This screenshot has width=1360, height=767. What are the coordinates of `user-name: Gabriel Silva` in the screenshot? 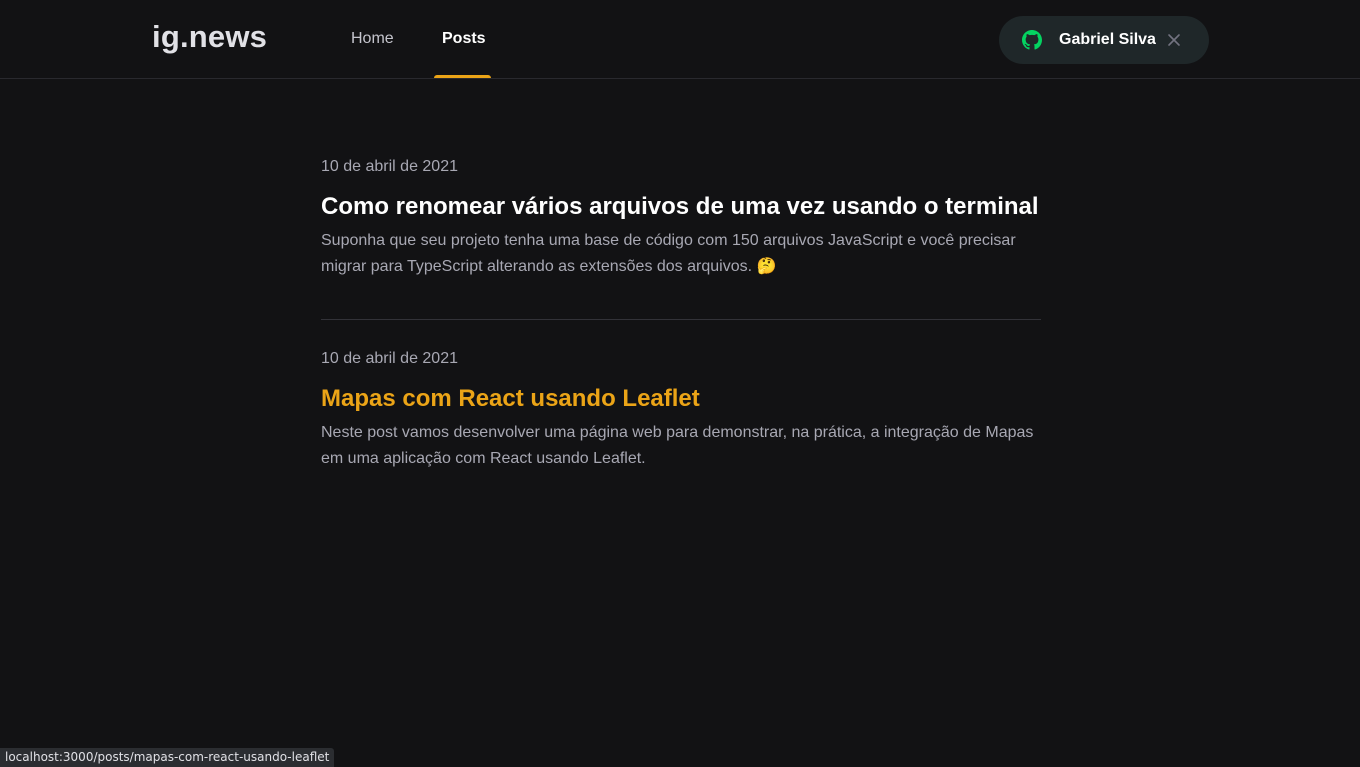 It's located at (1107, 39).